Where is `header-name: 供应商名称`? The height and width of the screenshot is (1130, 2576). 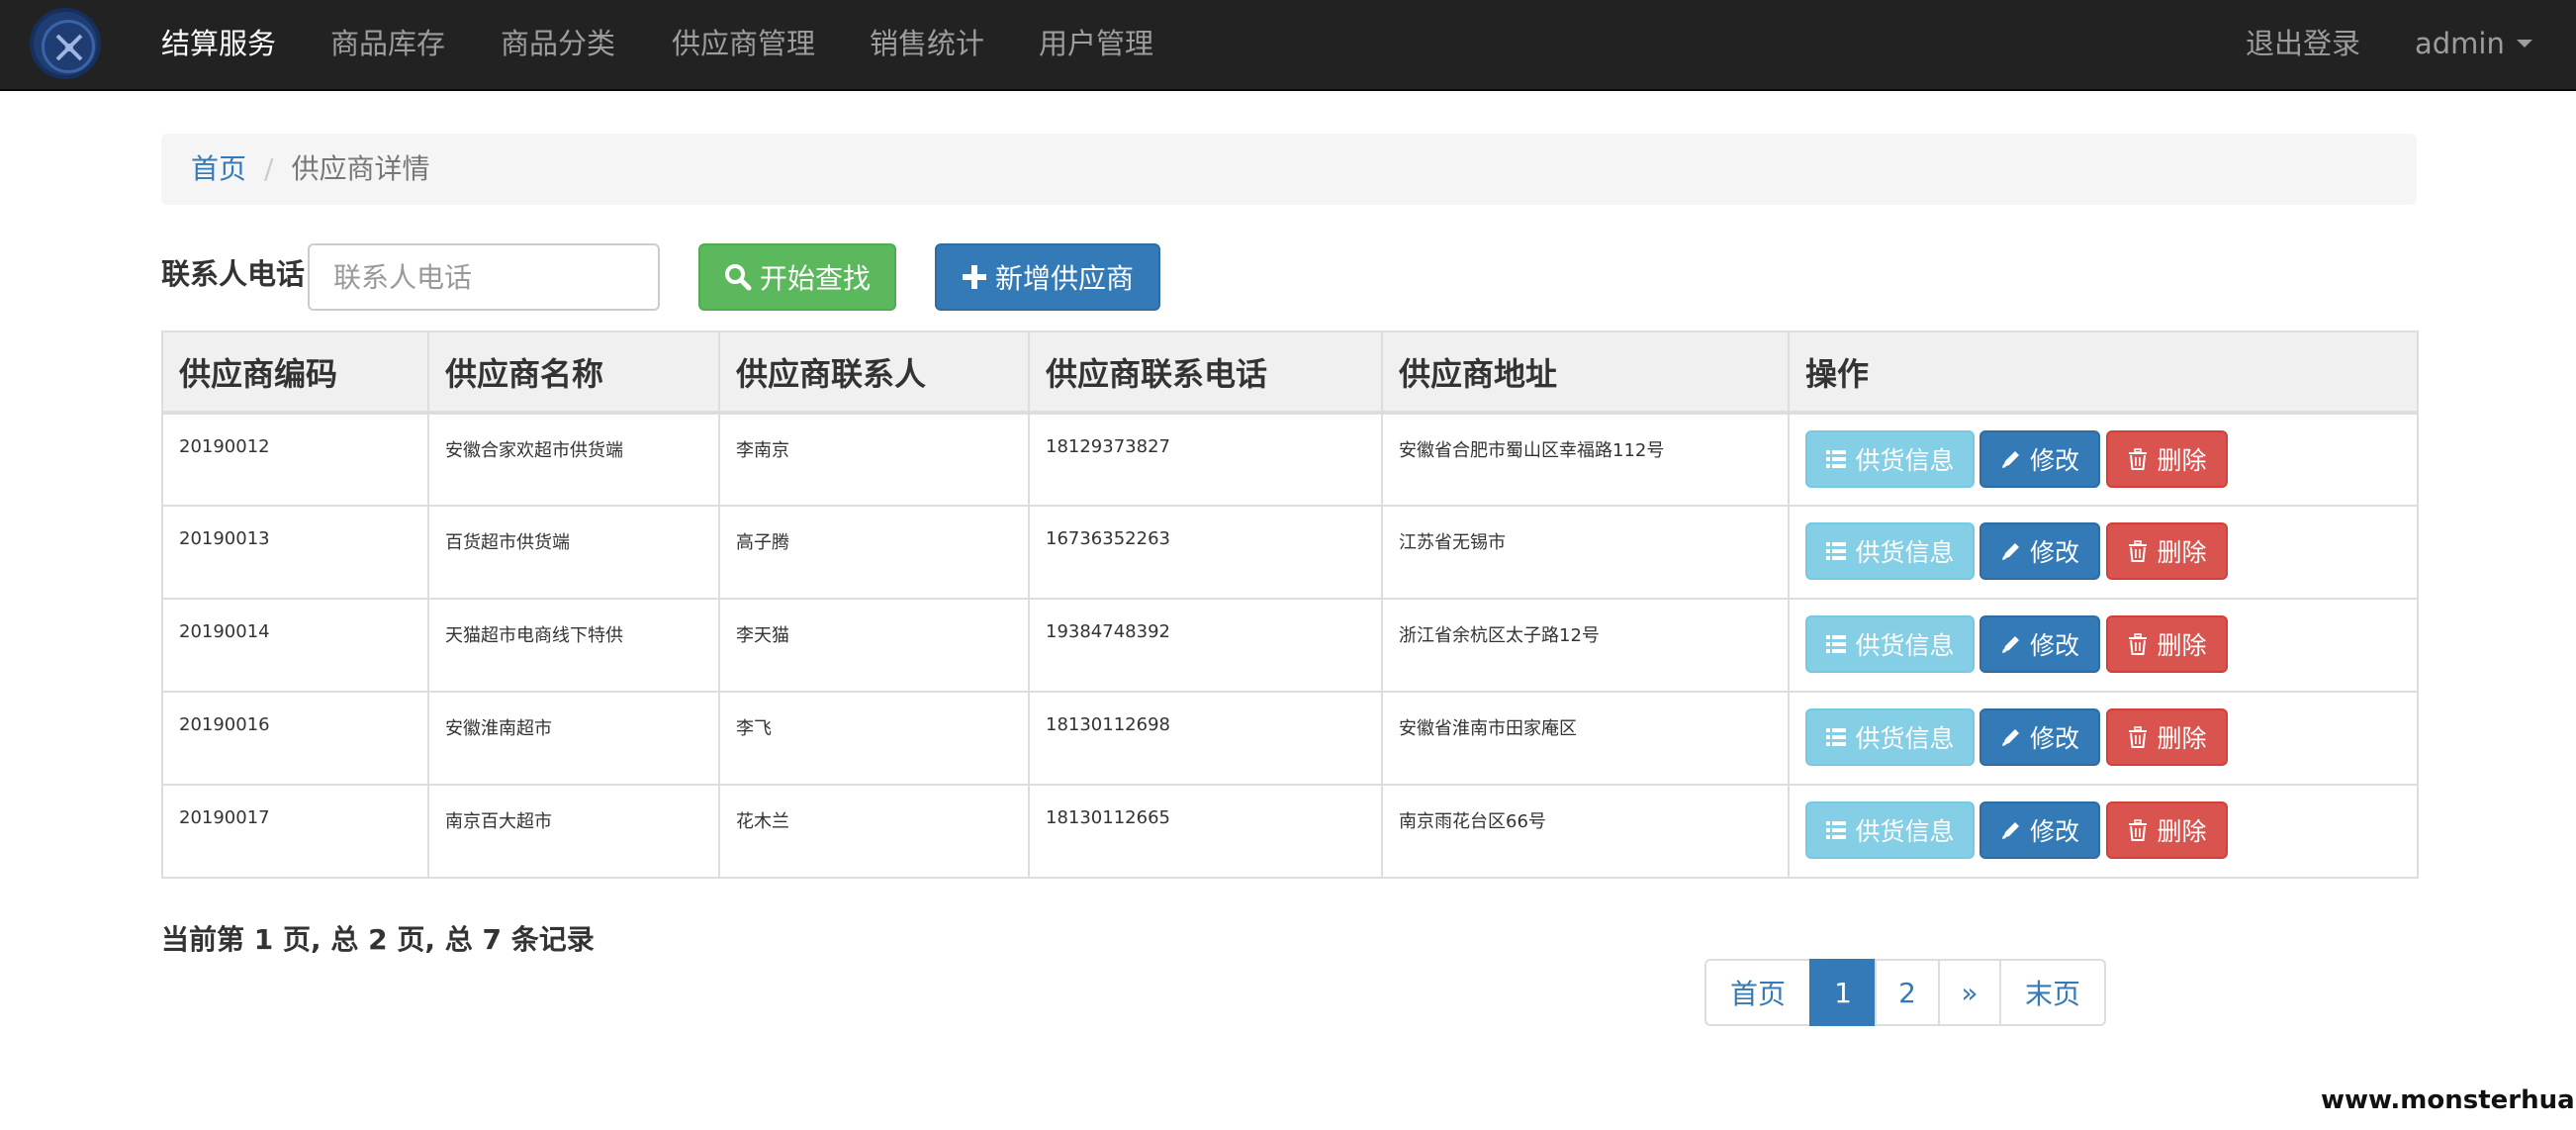
header-name: 供应商名称 is located at coordinates (574, 372).